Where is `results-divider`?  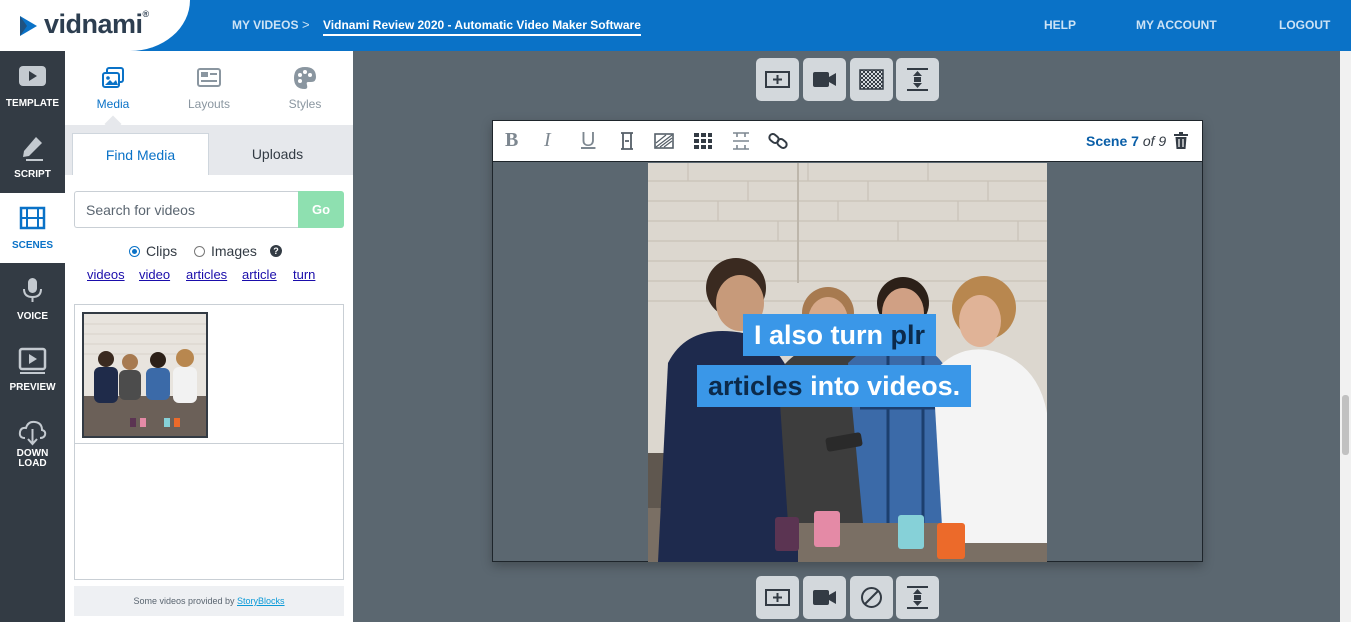 results-divider is located at coordinates (209, 443).